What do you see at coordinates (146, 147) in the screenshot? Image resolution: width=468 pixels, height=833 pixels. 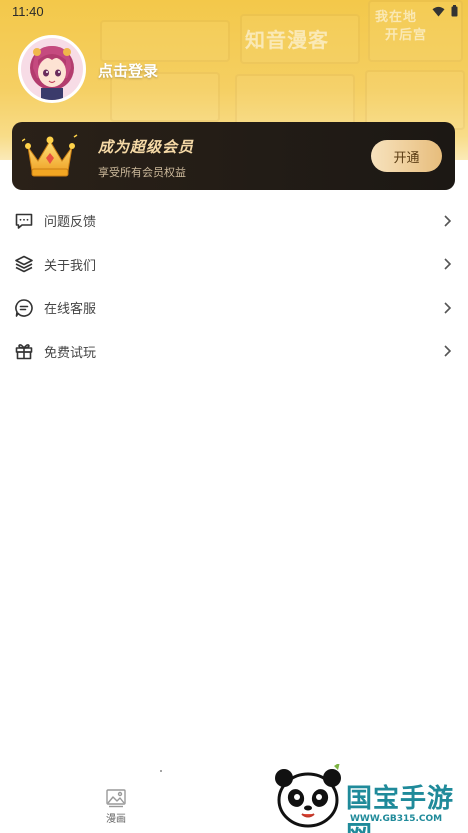 I see `vip-title: 成为超级会员` at bounding box center [146, 147].